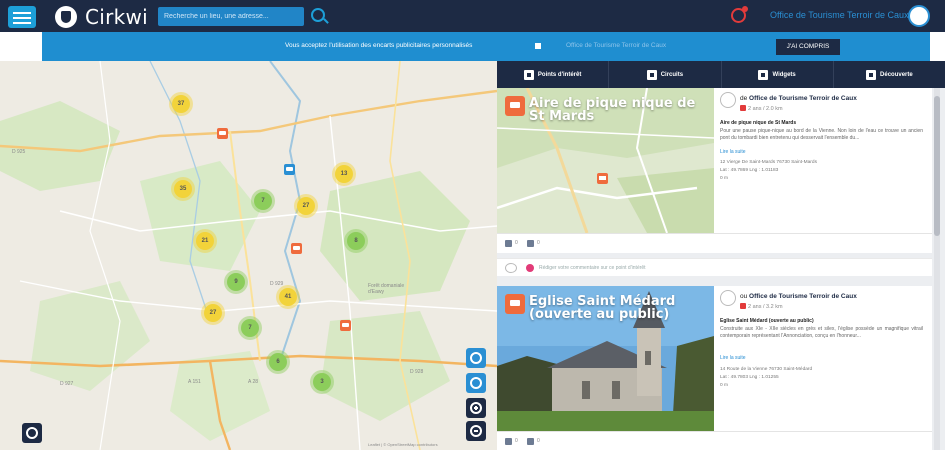  What do you see at coordinates (538, 46) in the screenshot?
I see `cookie-checkbox` at bounding box center [538, 46].